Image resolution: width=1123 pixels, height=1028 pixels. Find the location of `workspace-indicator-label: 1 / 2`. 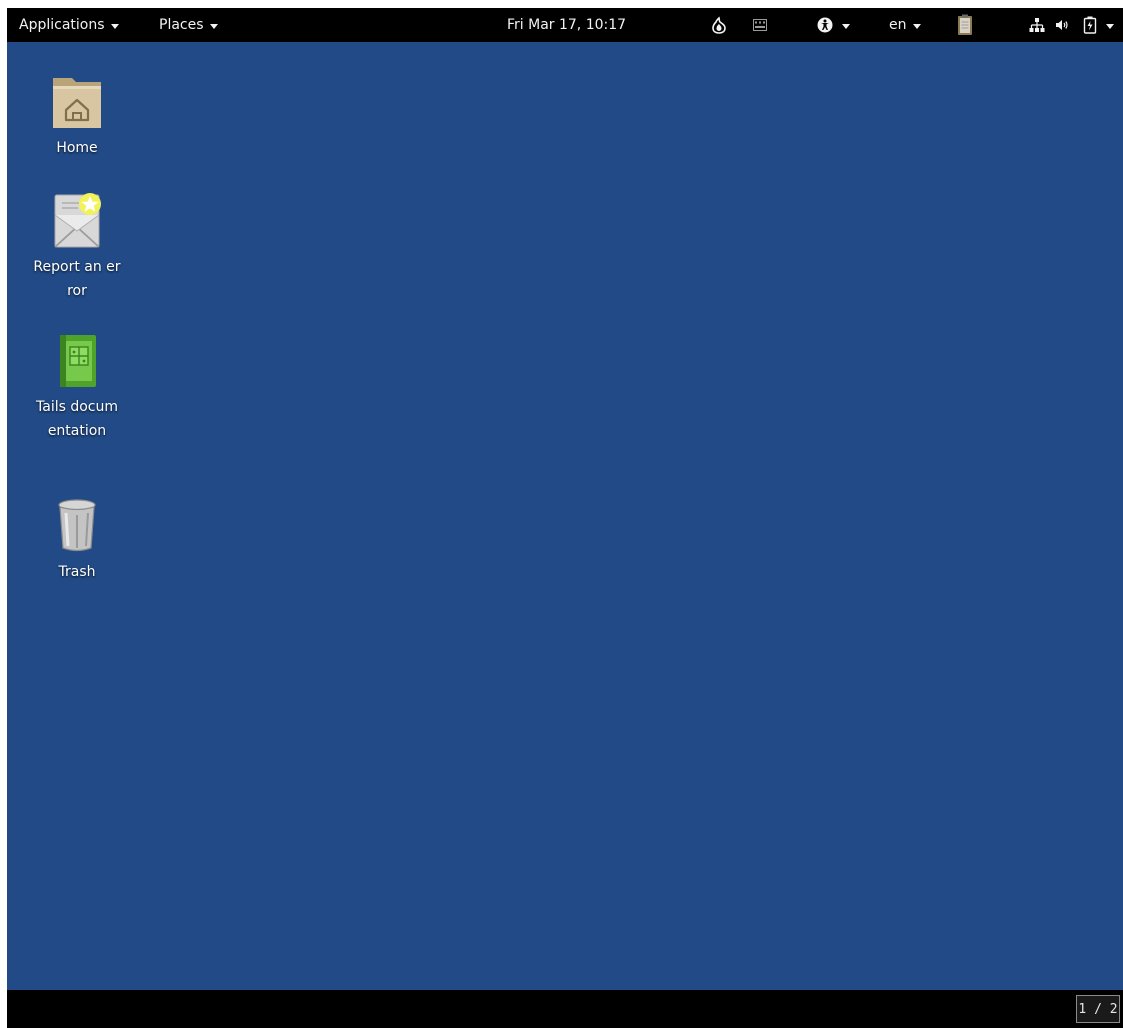

workspace-indicator-label: 1 / 2 is located at coordinates (1098, 1009).